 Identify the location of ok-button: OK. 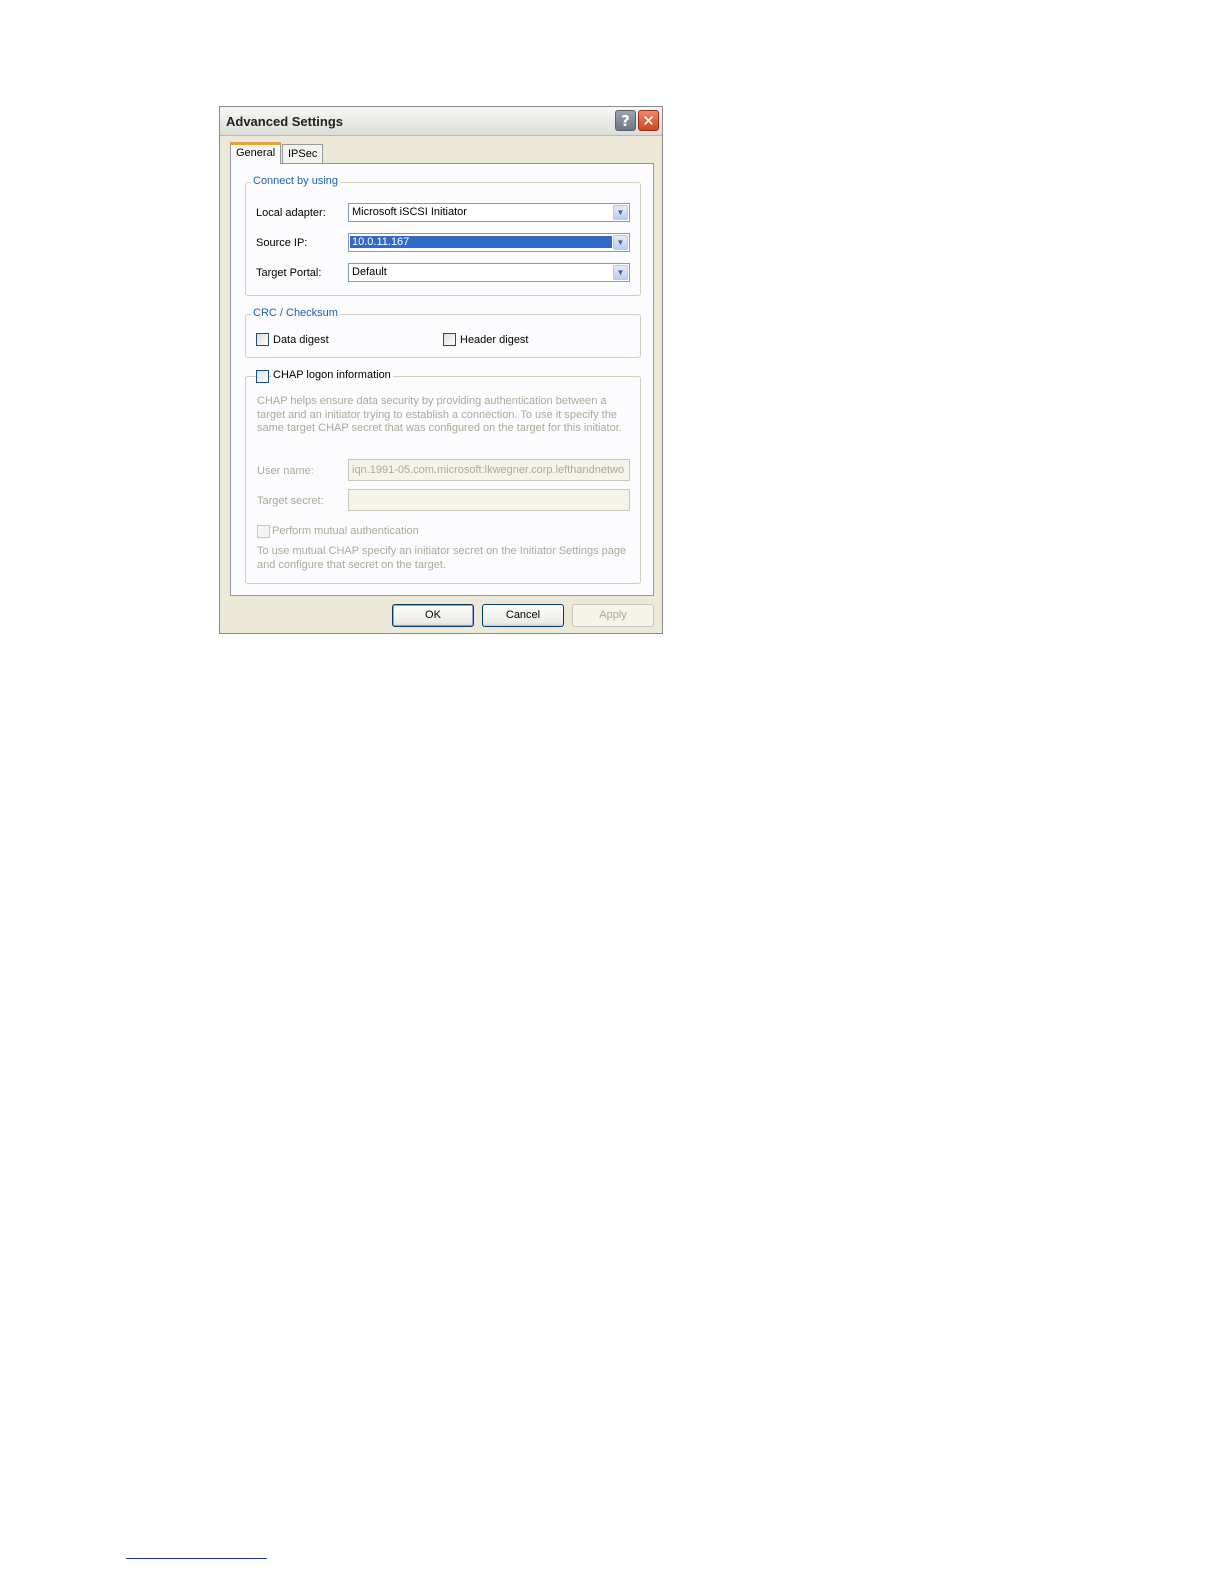
(433, 615).